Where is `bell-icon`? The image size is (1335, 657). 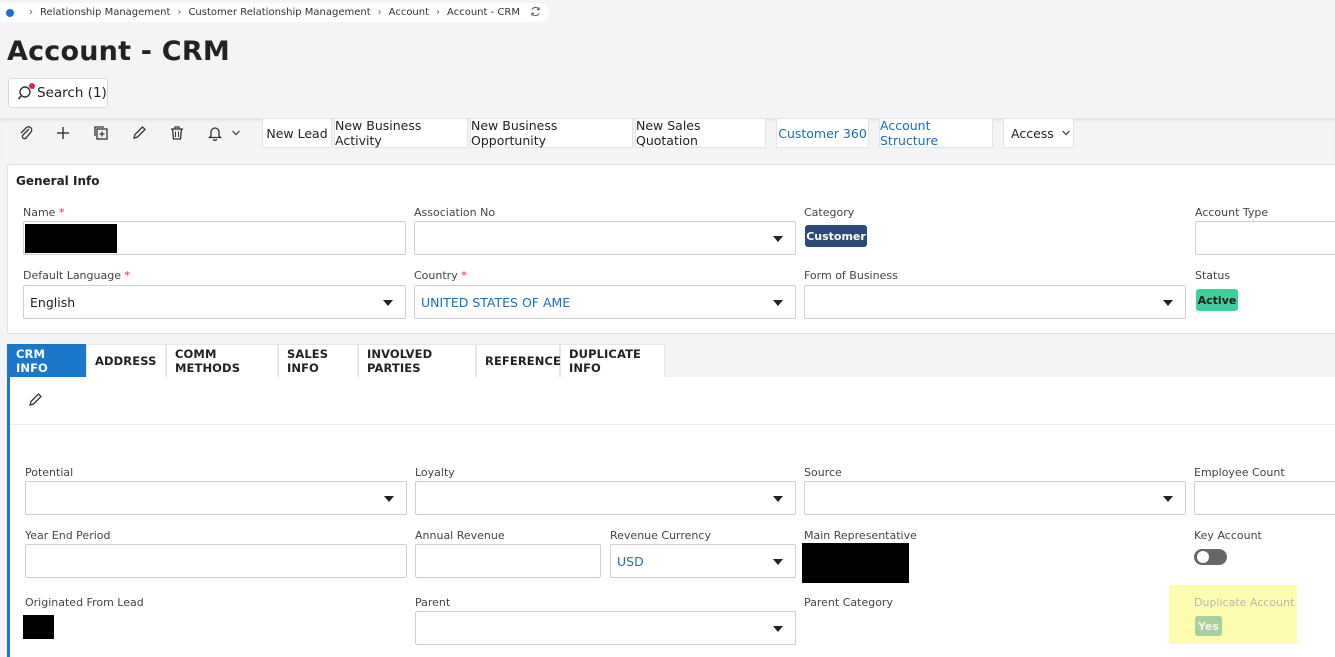 bell-icon is located at coordinates (215, 133).